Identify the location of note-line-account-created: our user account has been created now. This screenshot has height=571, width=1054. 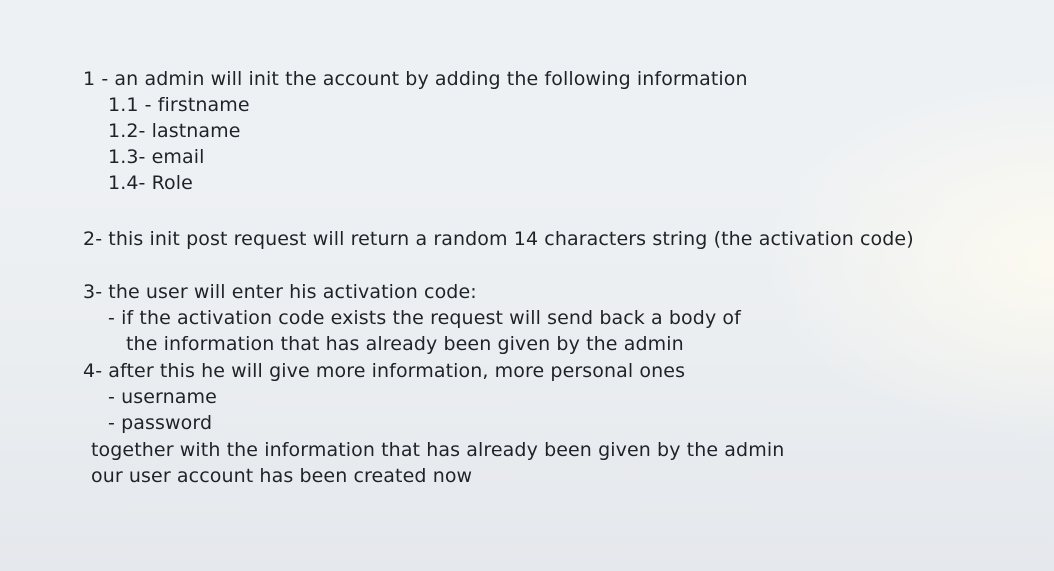
(282, 476).